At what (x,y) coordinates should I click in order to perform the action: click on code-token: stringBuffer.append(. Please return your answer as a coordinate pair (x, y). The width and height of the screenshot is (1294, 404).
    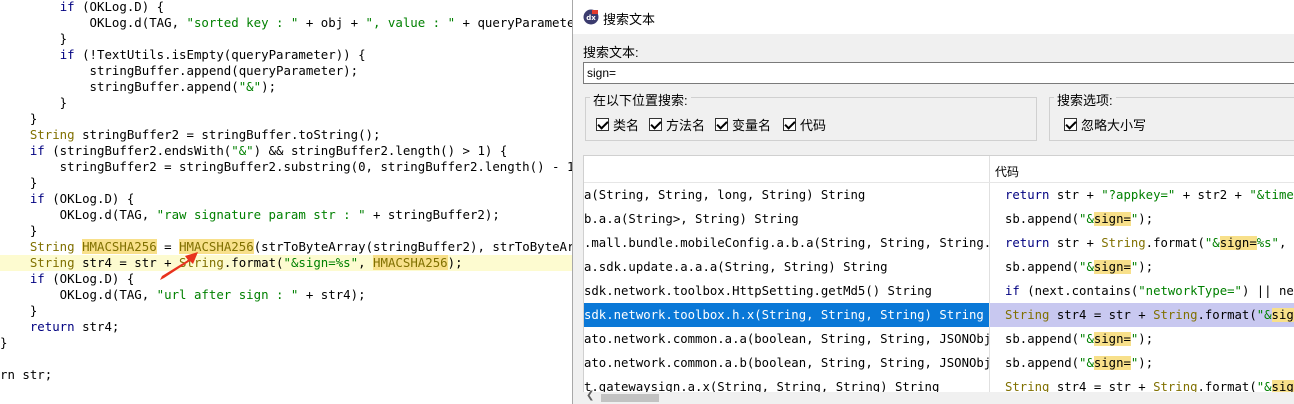
    Looking at the image, I should click on (119, 86).